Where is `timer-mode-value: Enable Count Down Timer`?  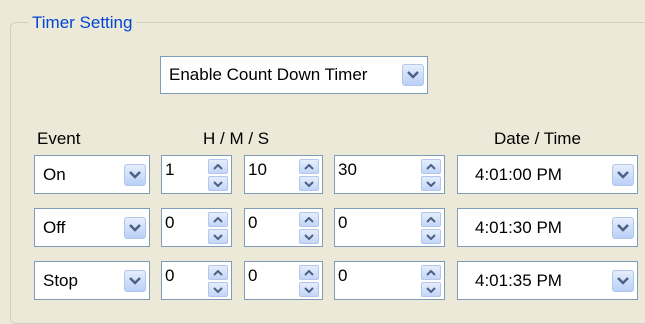 timer-mode-value: Enable Count Down Timer is located at coordinates (268, 74).